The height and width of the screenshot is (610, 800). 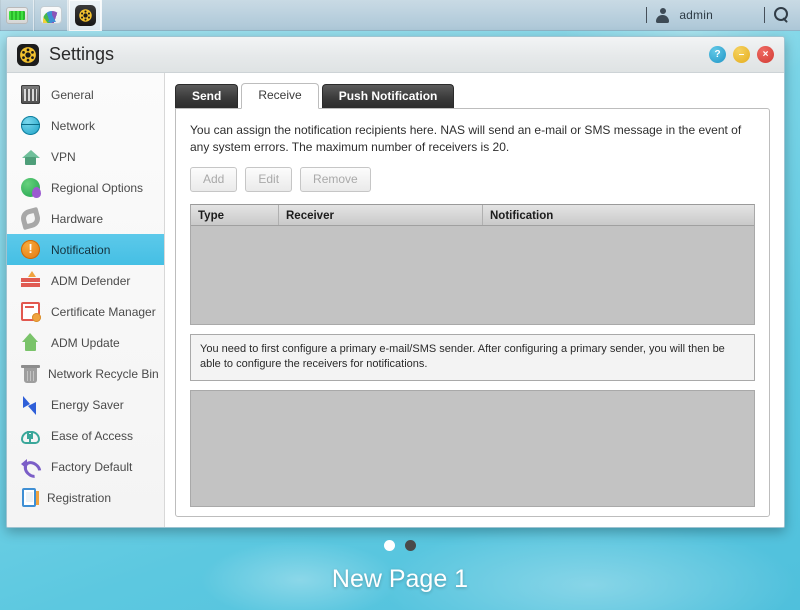 What do you see at coordinates (92, 435) in the screenshot?
I see `sidebar-item-label: Ease of Access` at bounding box center [92, 435].